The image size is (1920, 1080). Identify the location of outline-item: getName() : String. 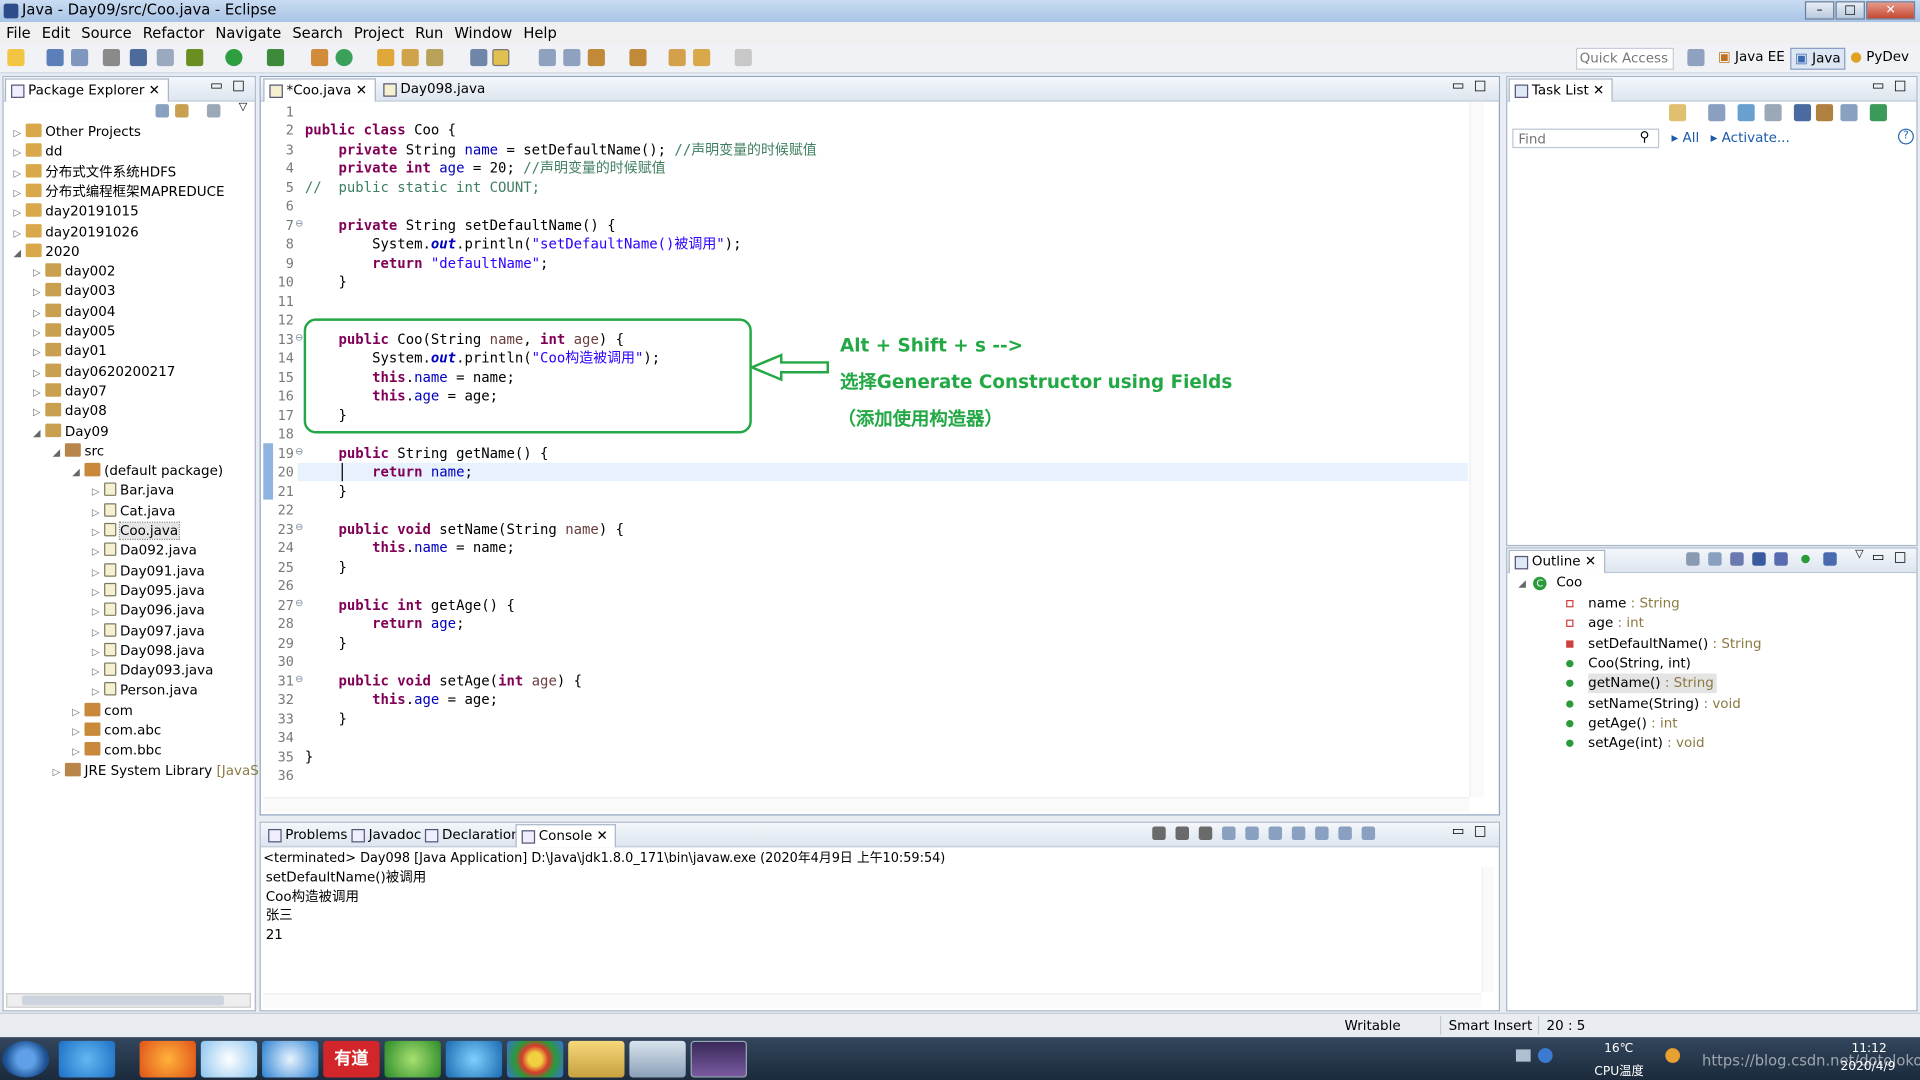
(1652, 683).